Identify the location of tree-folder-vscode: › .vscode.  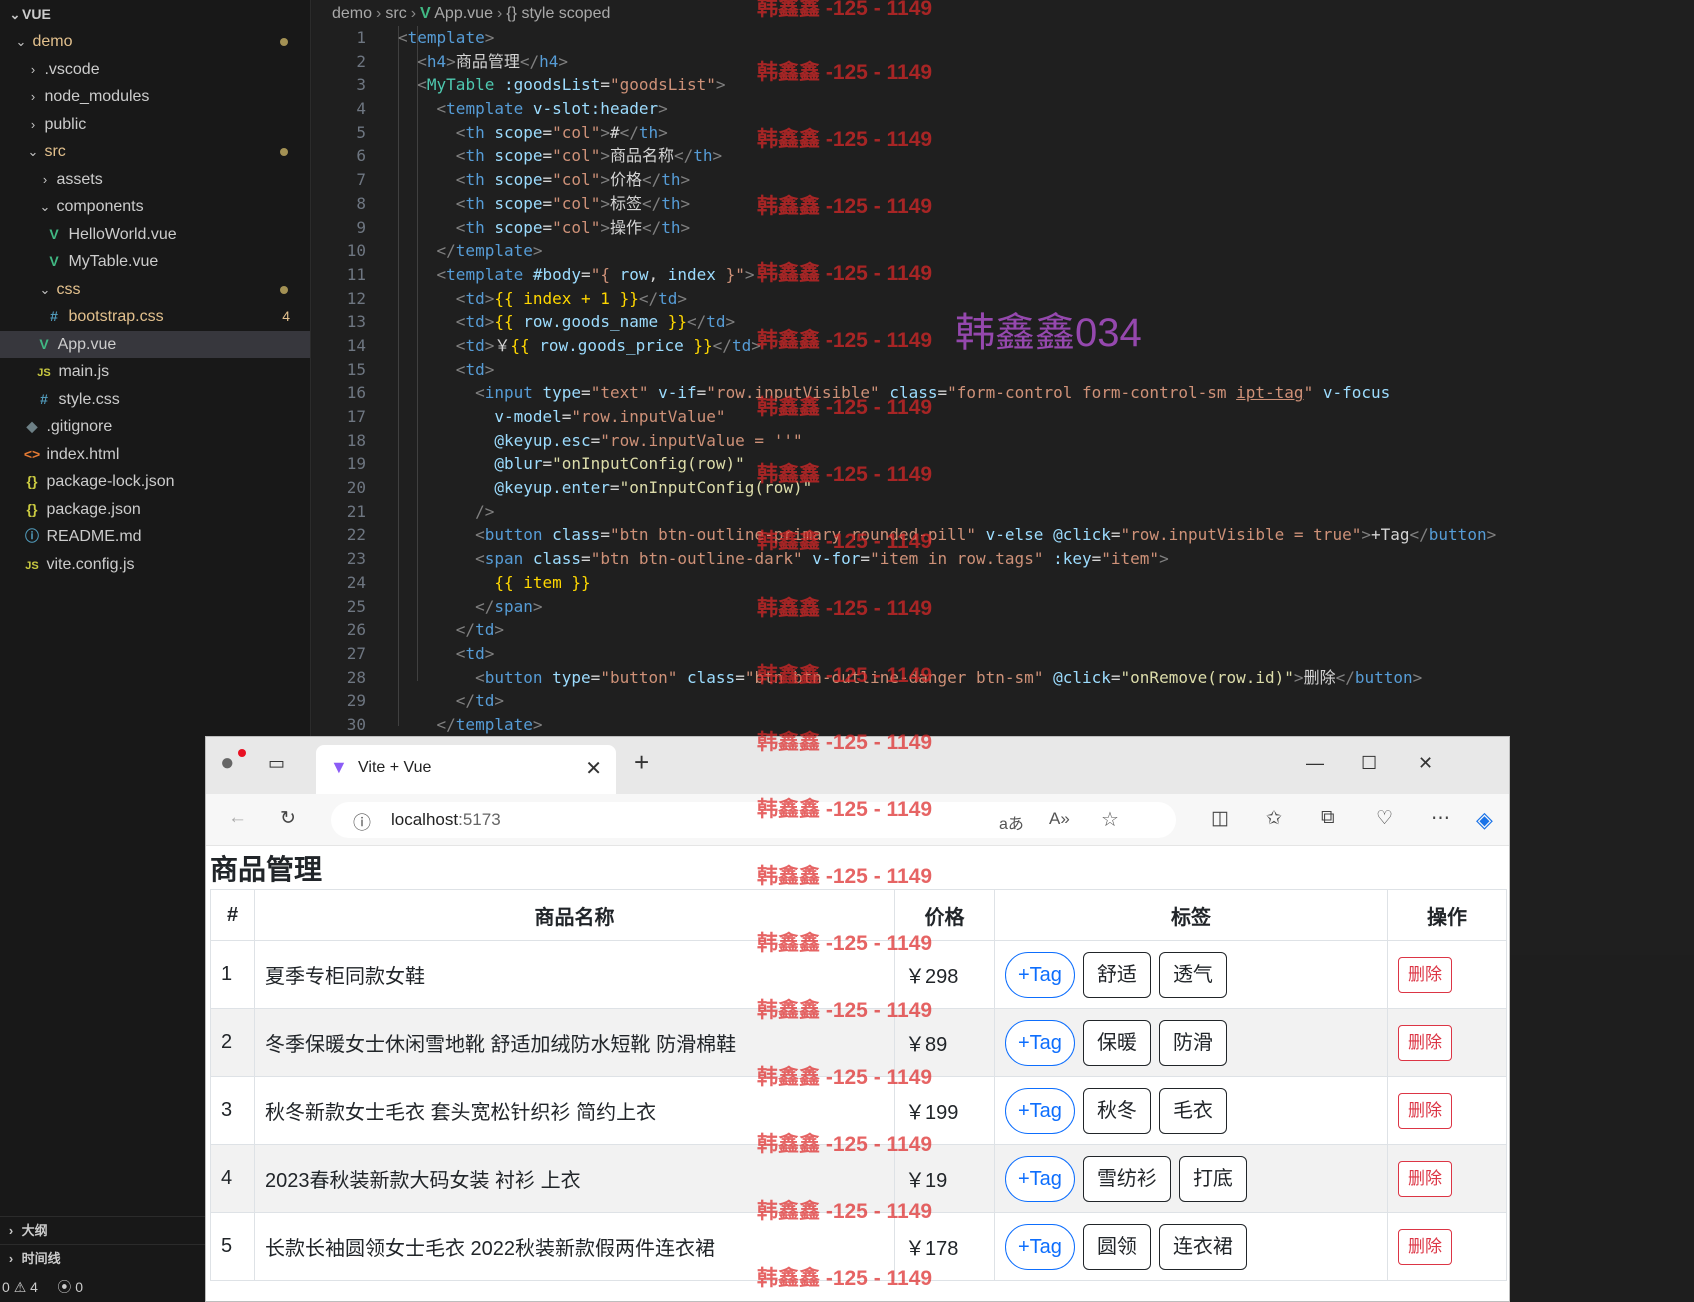
(155, 70).